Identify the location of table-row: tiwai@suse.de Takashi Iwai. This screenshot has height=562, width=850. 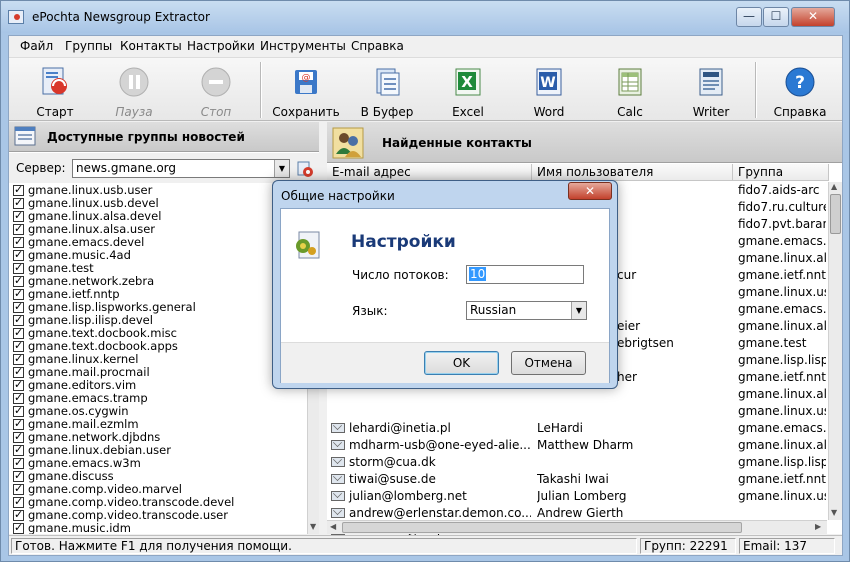
(577, 479).